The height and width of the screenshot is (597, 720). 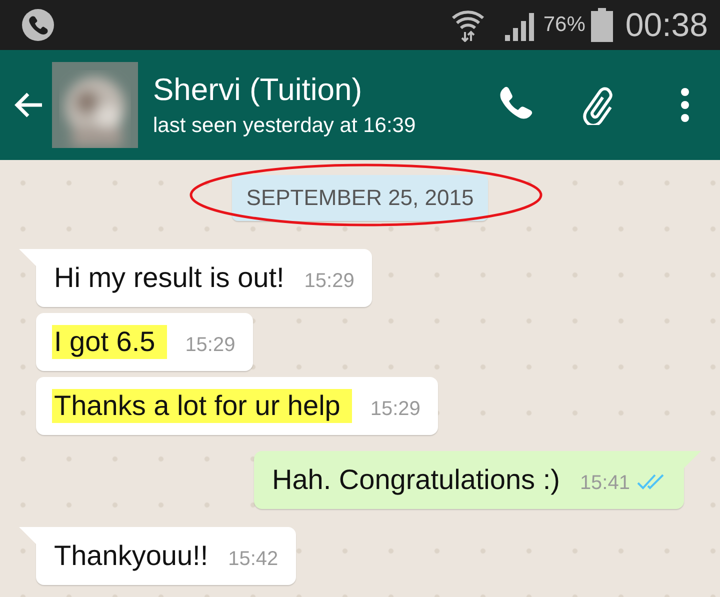 I want to click on battery-percent: 76%, so click(x=564, y=25).